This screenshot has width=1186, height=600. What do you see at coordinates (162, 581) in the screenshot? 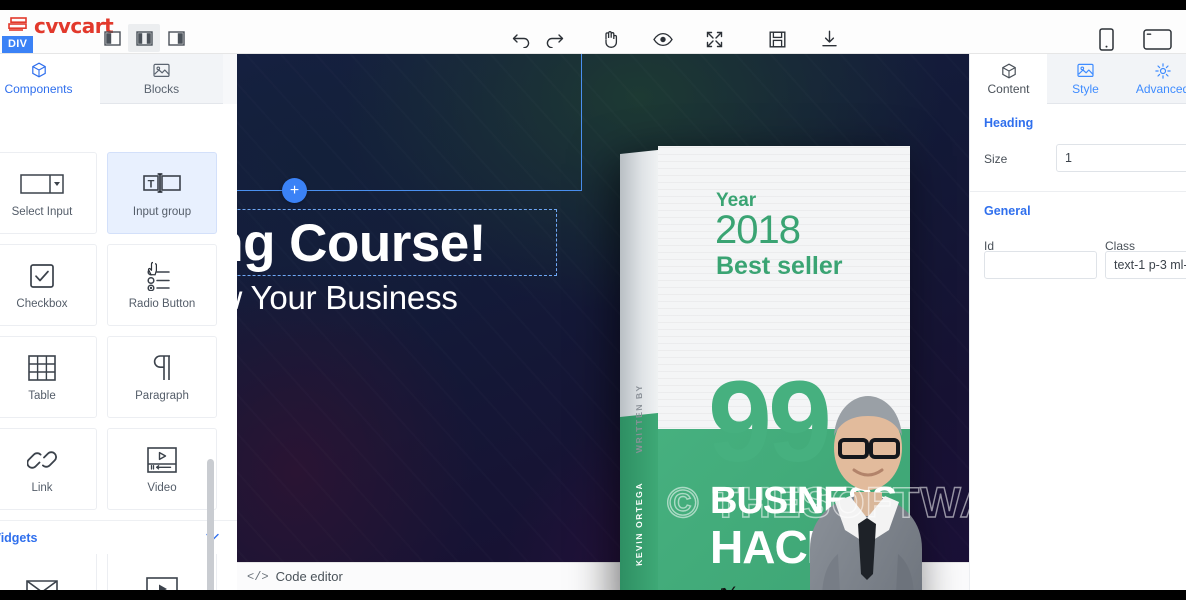
I see `video-player-icon` at bounding box center [162, 581].